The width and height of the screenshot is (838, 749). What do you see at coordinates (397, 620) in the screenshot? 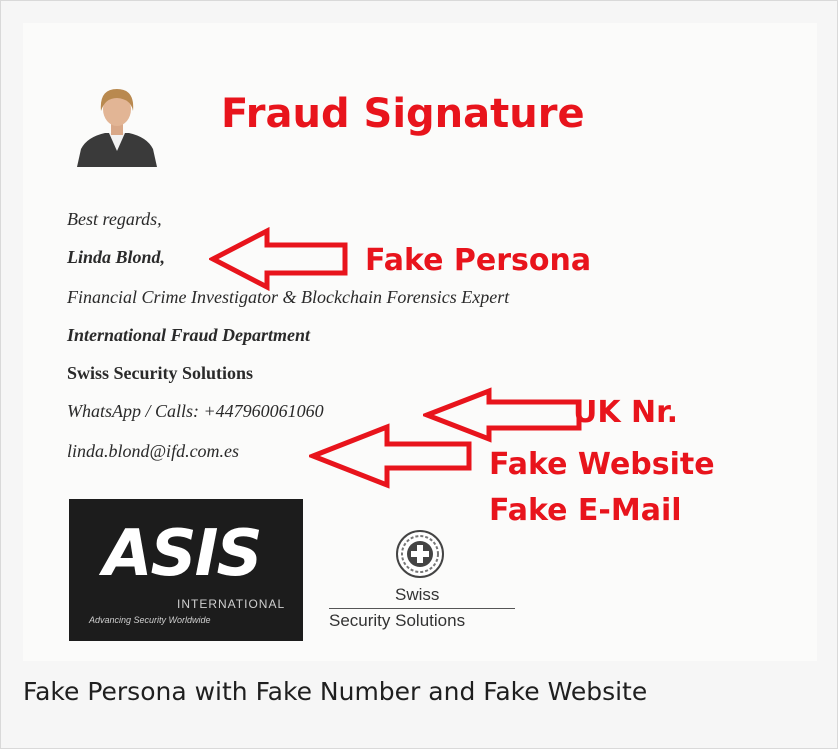
I see `swiss-logo-subtitle: Security Solutions` at bounding box center [397, 620].